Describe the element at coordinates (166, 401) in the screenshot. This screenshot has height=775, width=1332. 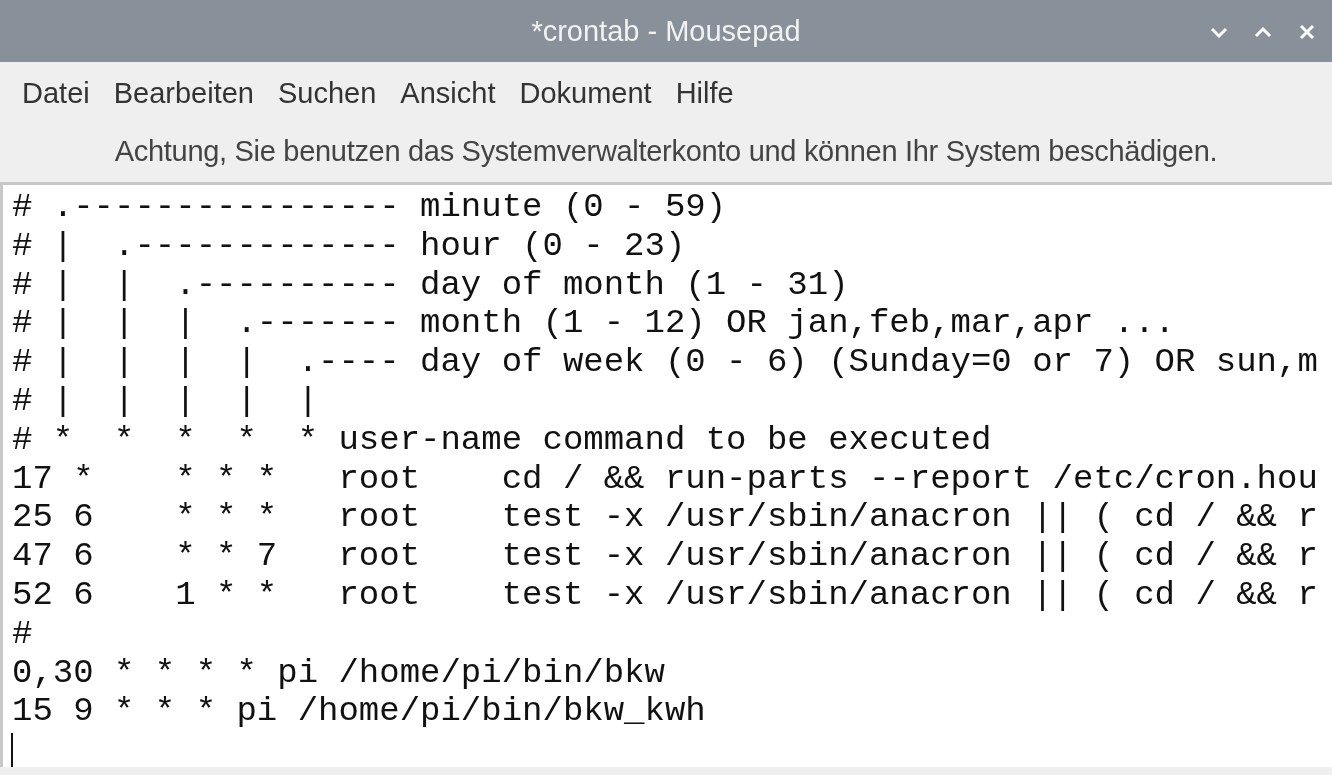
I see `code-line: # | | | | |` at that location.